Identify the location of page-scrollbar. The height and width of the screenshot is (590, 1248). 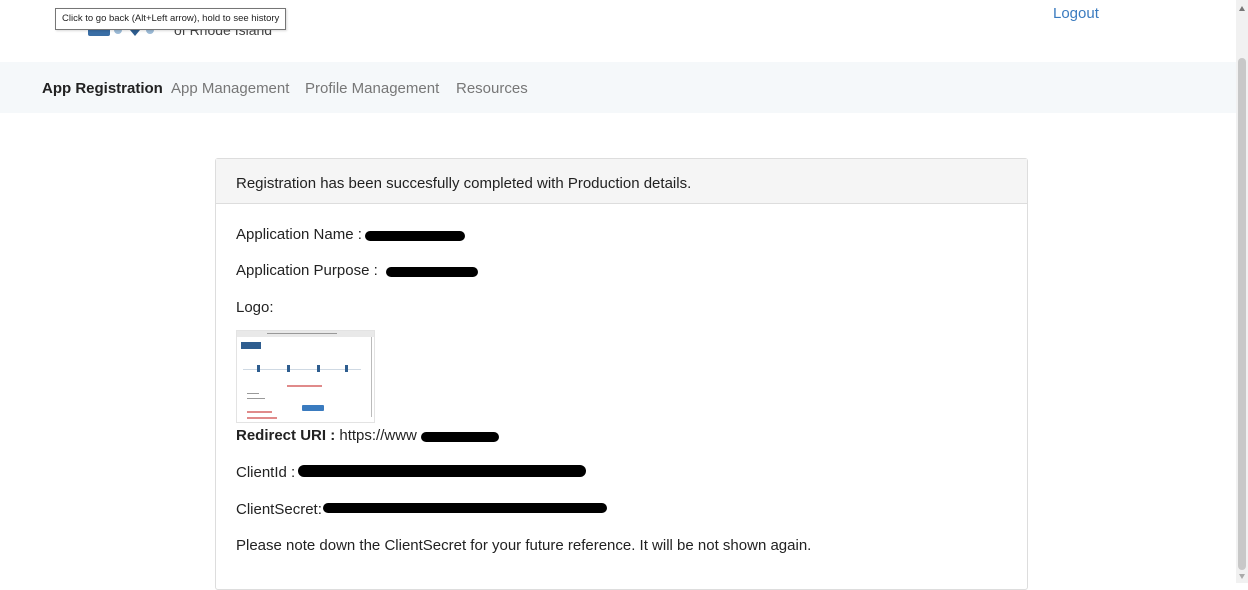
(1242, 291).